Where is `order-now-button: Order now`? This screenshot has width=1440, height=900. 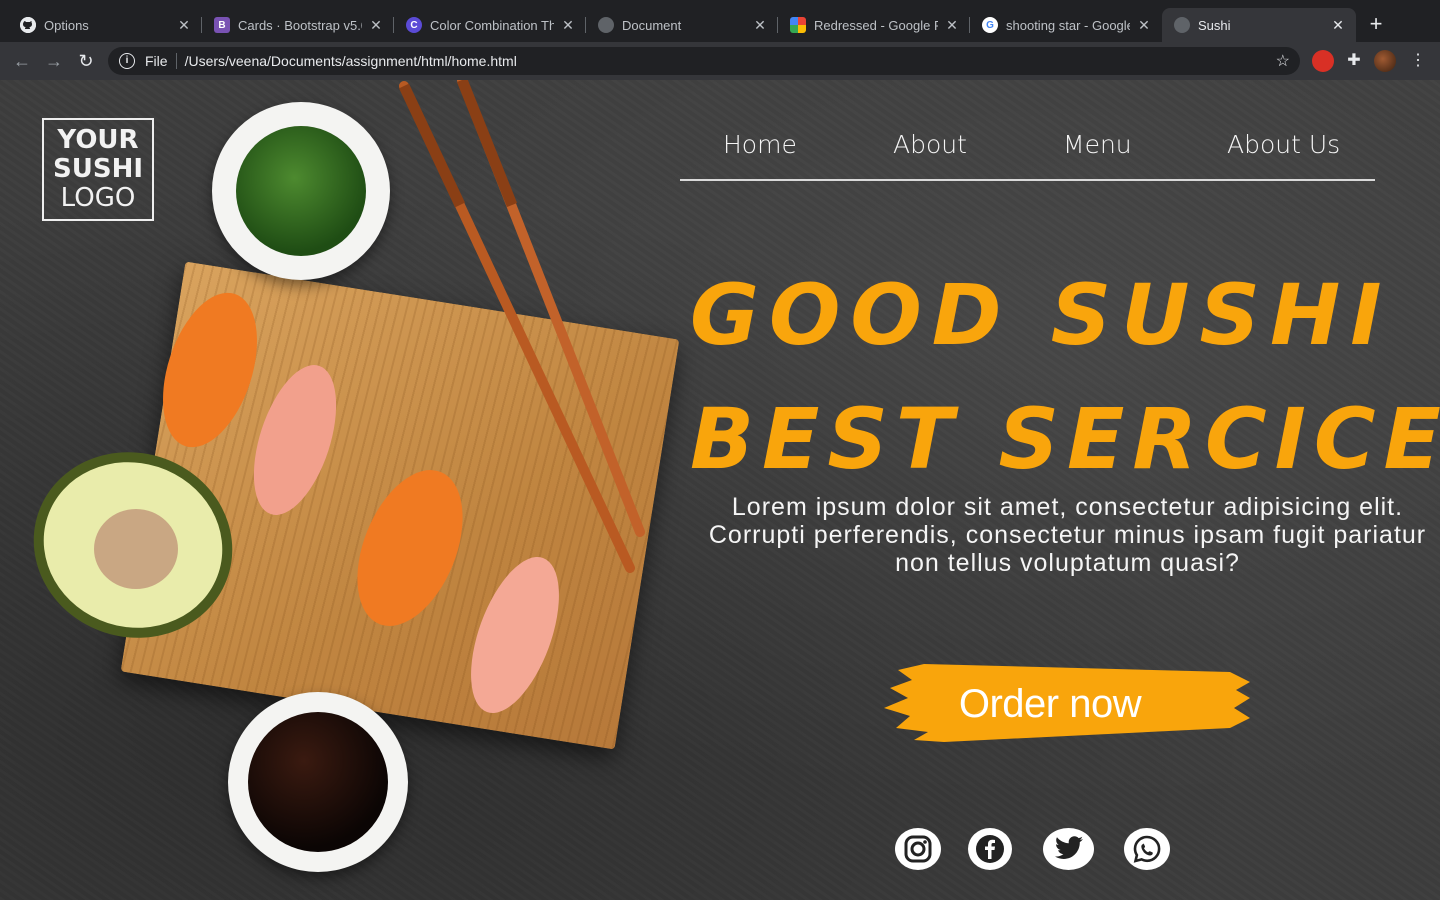 order-now-button: Order now is located at coordinates (1067, 703).